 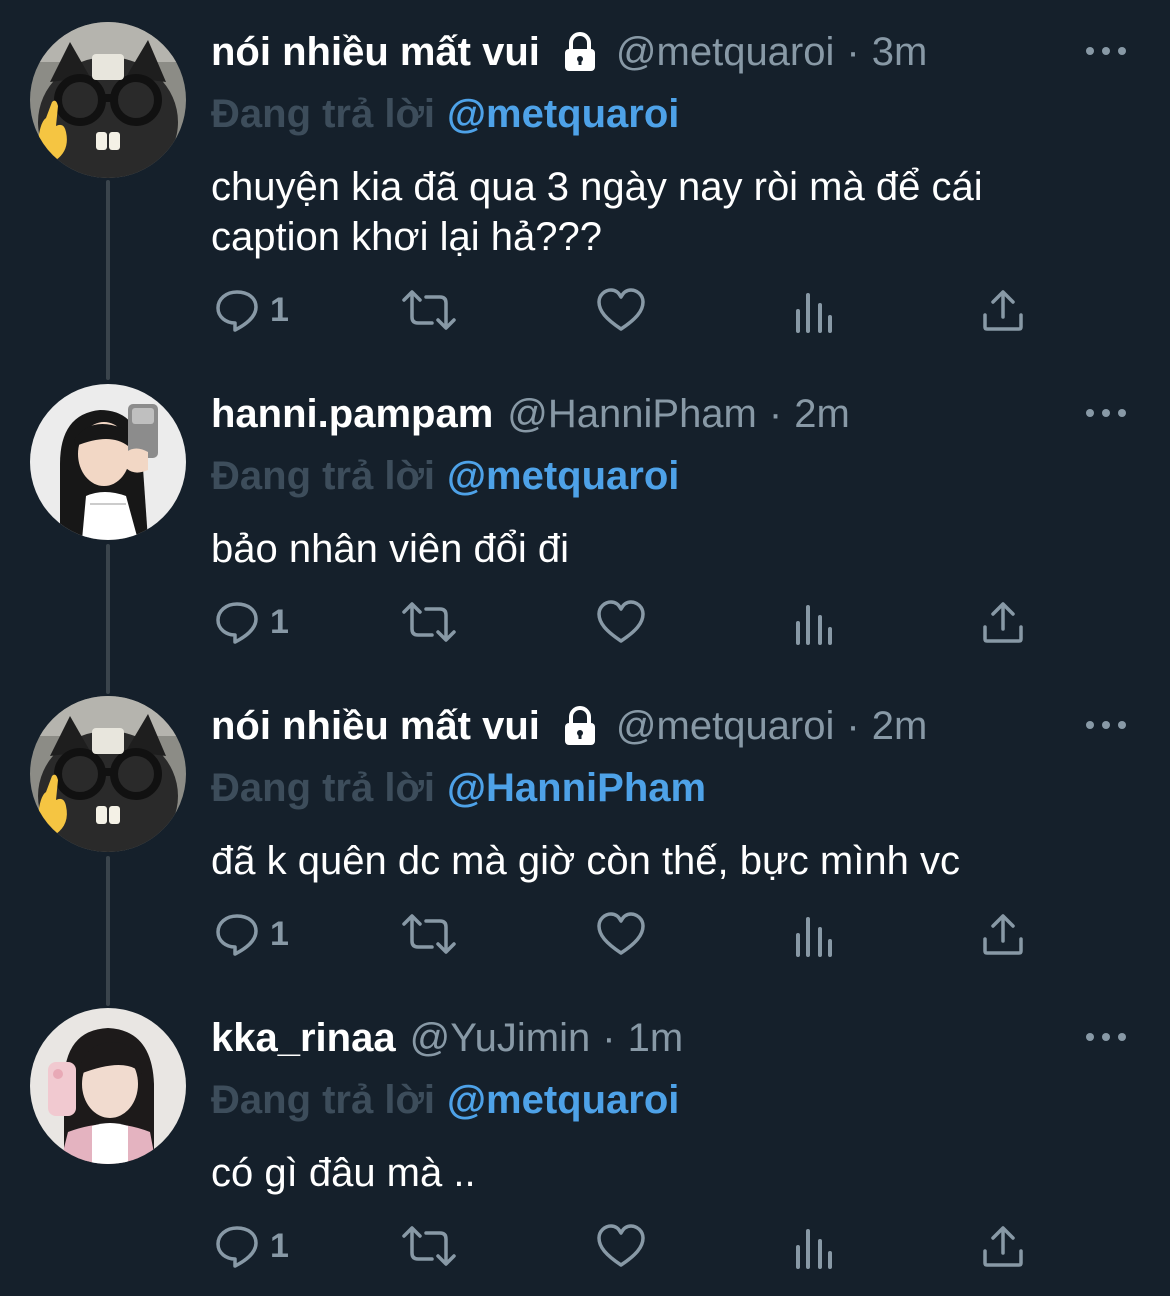 I want to click on tweet-header: nói nhiều mất vui @metquaroi · 3m, so click(x=569, y=52).